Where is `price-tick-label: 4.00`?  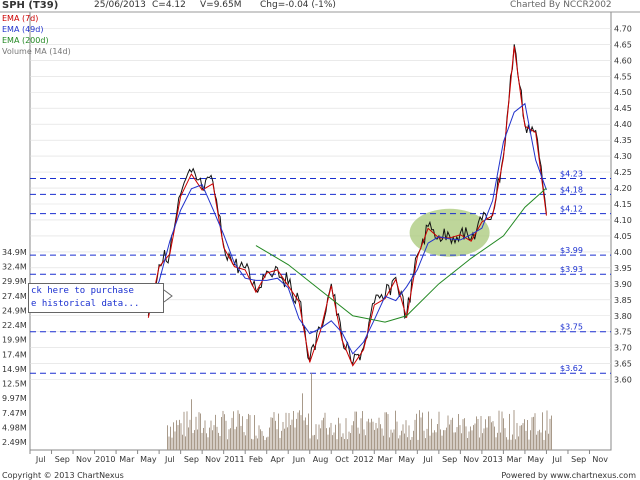
price-tick-label: 4.00 is located at coordinates (623, 252).